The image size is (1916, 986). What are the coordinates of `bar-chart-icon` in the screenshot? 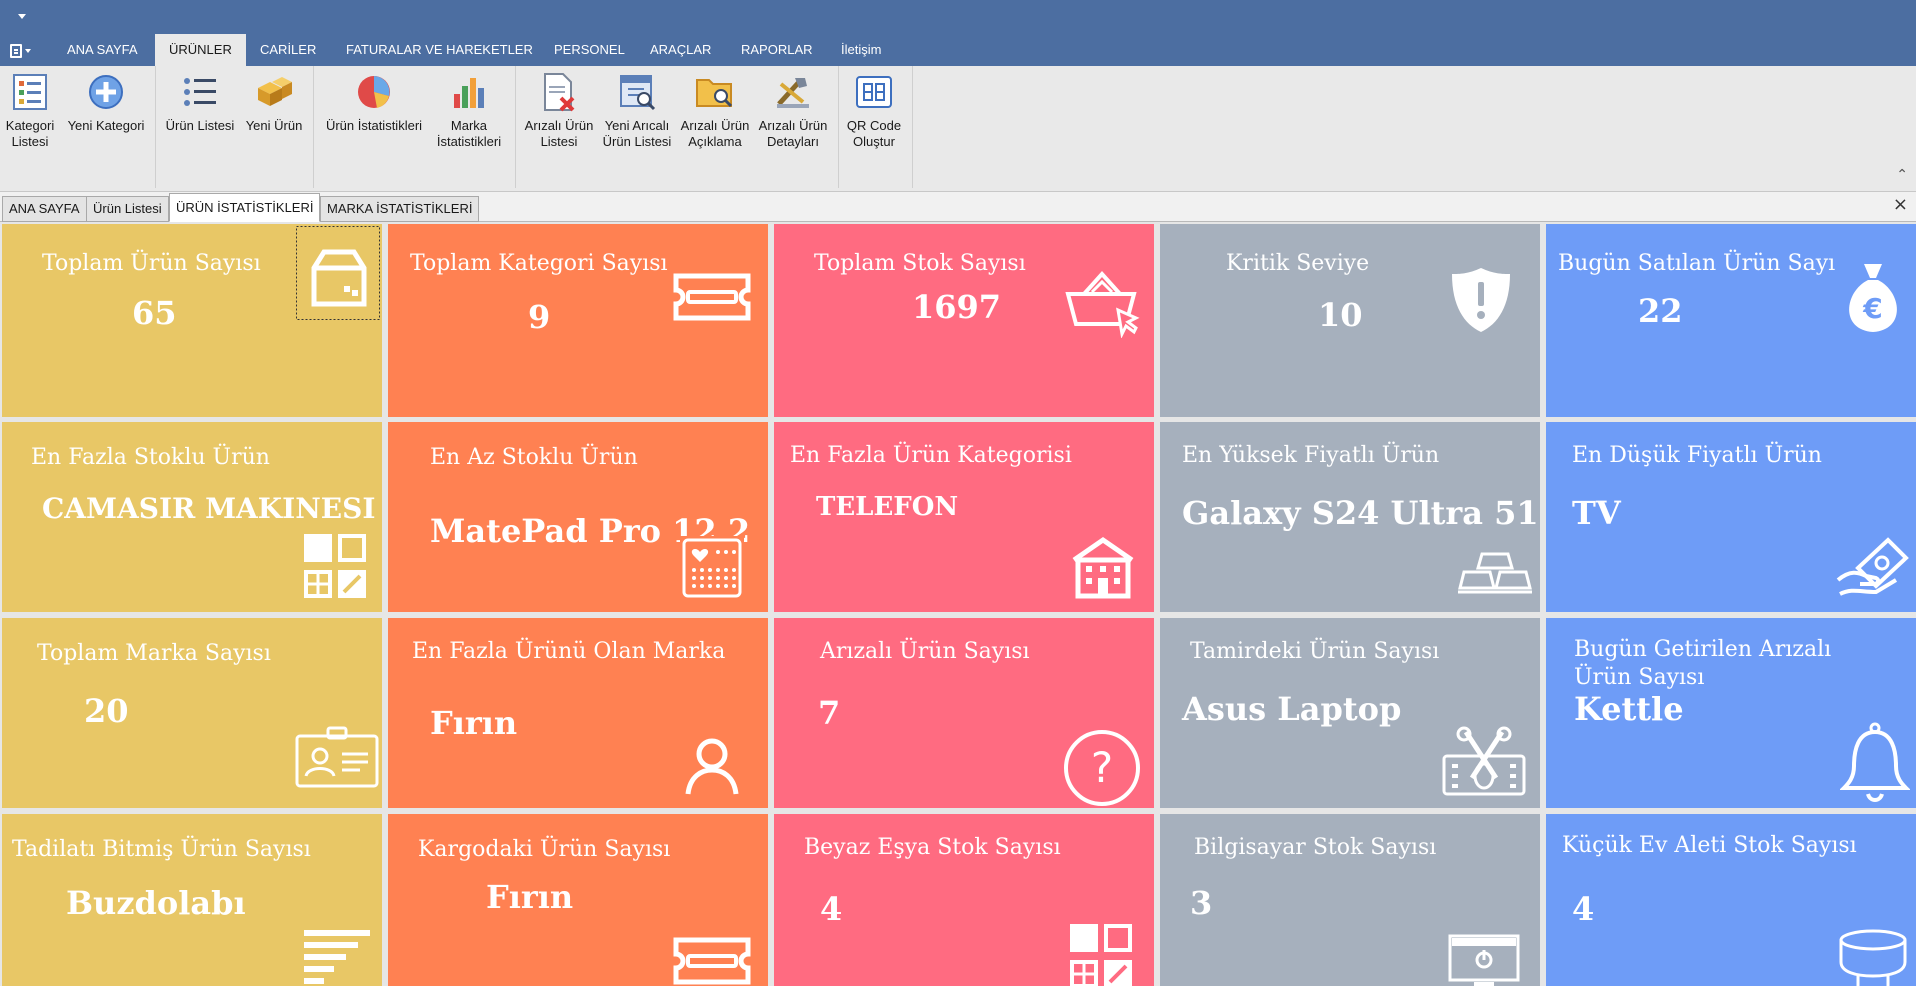 It's located at (469, 92).